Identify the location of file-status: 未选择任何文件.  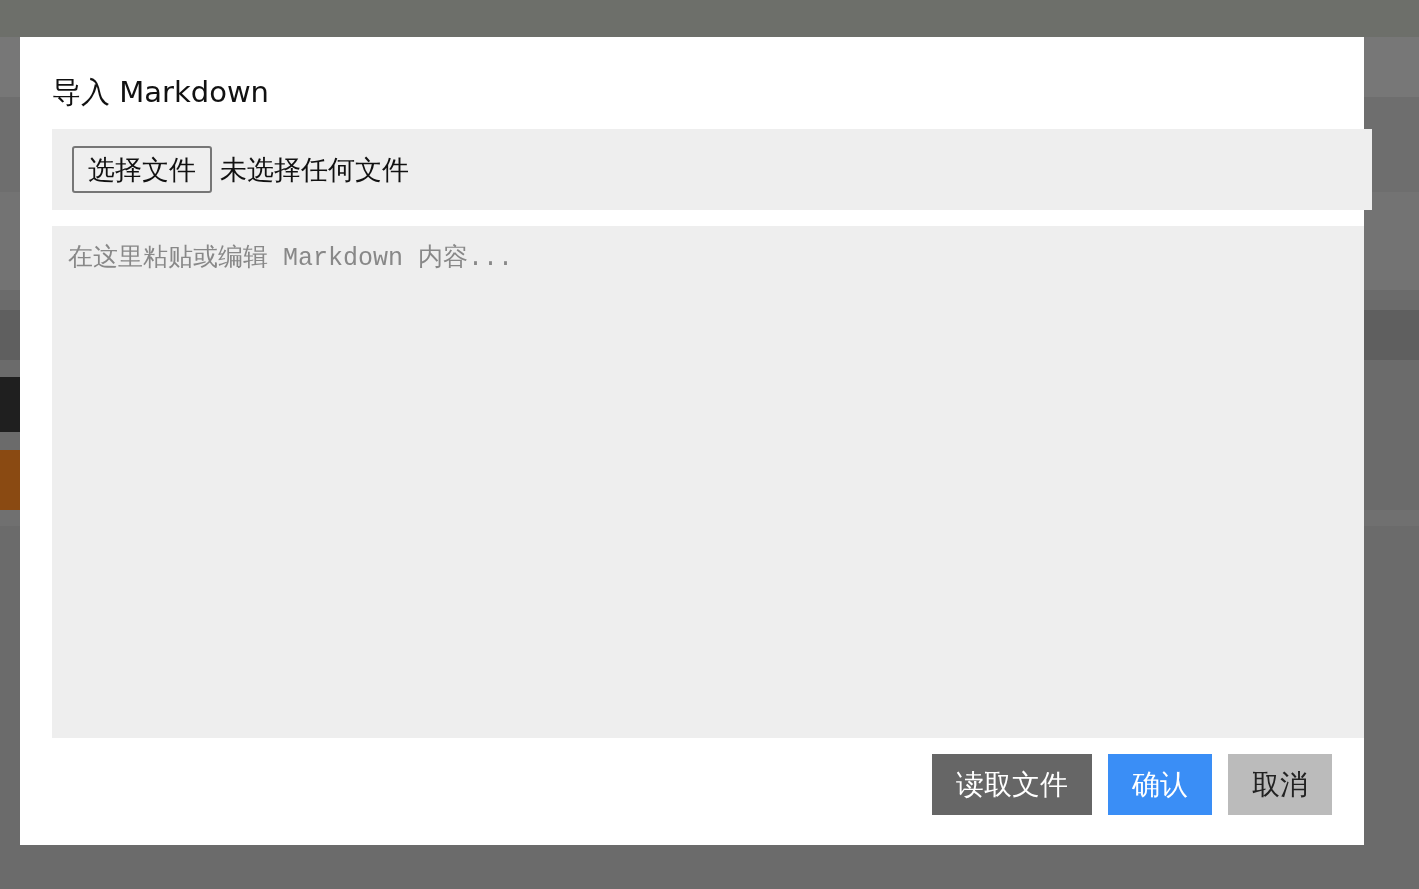
(314, 169).